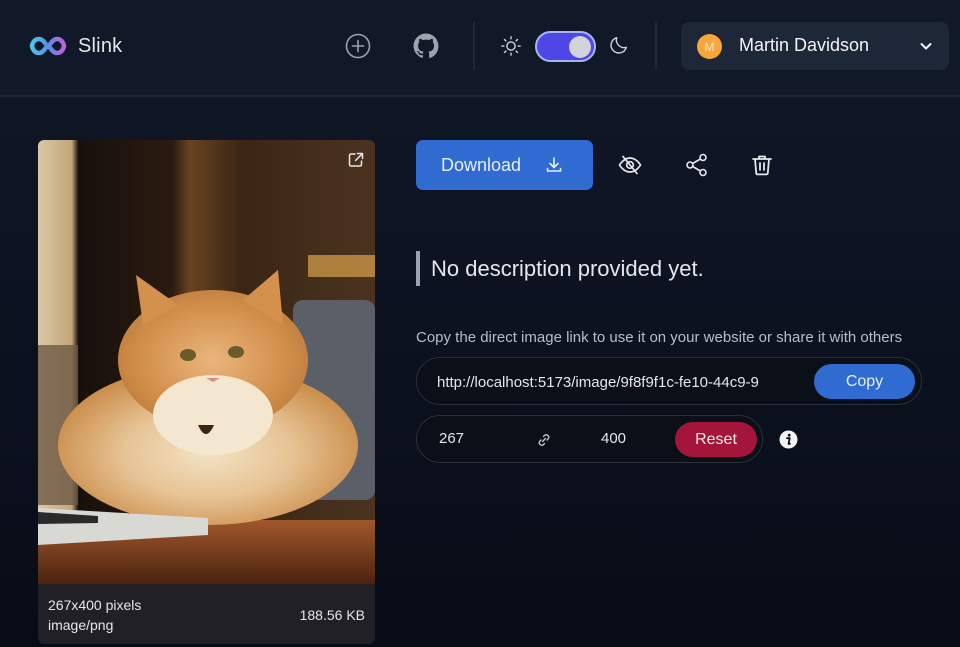 The width and height of the screenshot is (960, 647). I want to click on app-logo: Slink, so click(75, 46).